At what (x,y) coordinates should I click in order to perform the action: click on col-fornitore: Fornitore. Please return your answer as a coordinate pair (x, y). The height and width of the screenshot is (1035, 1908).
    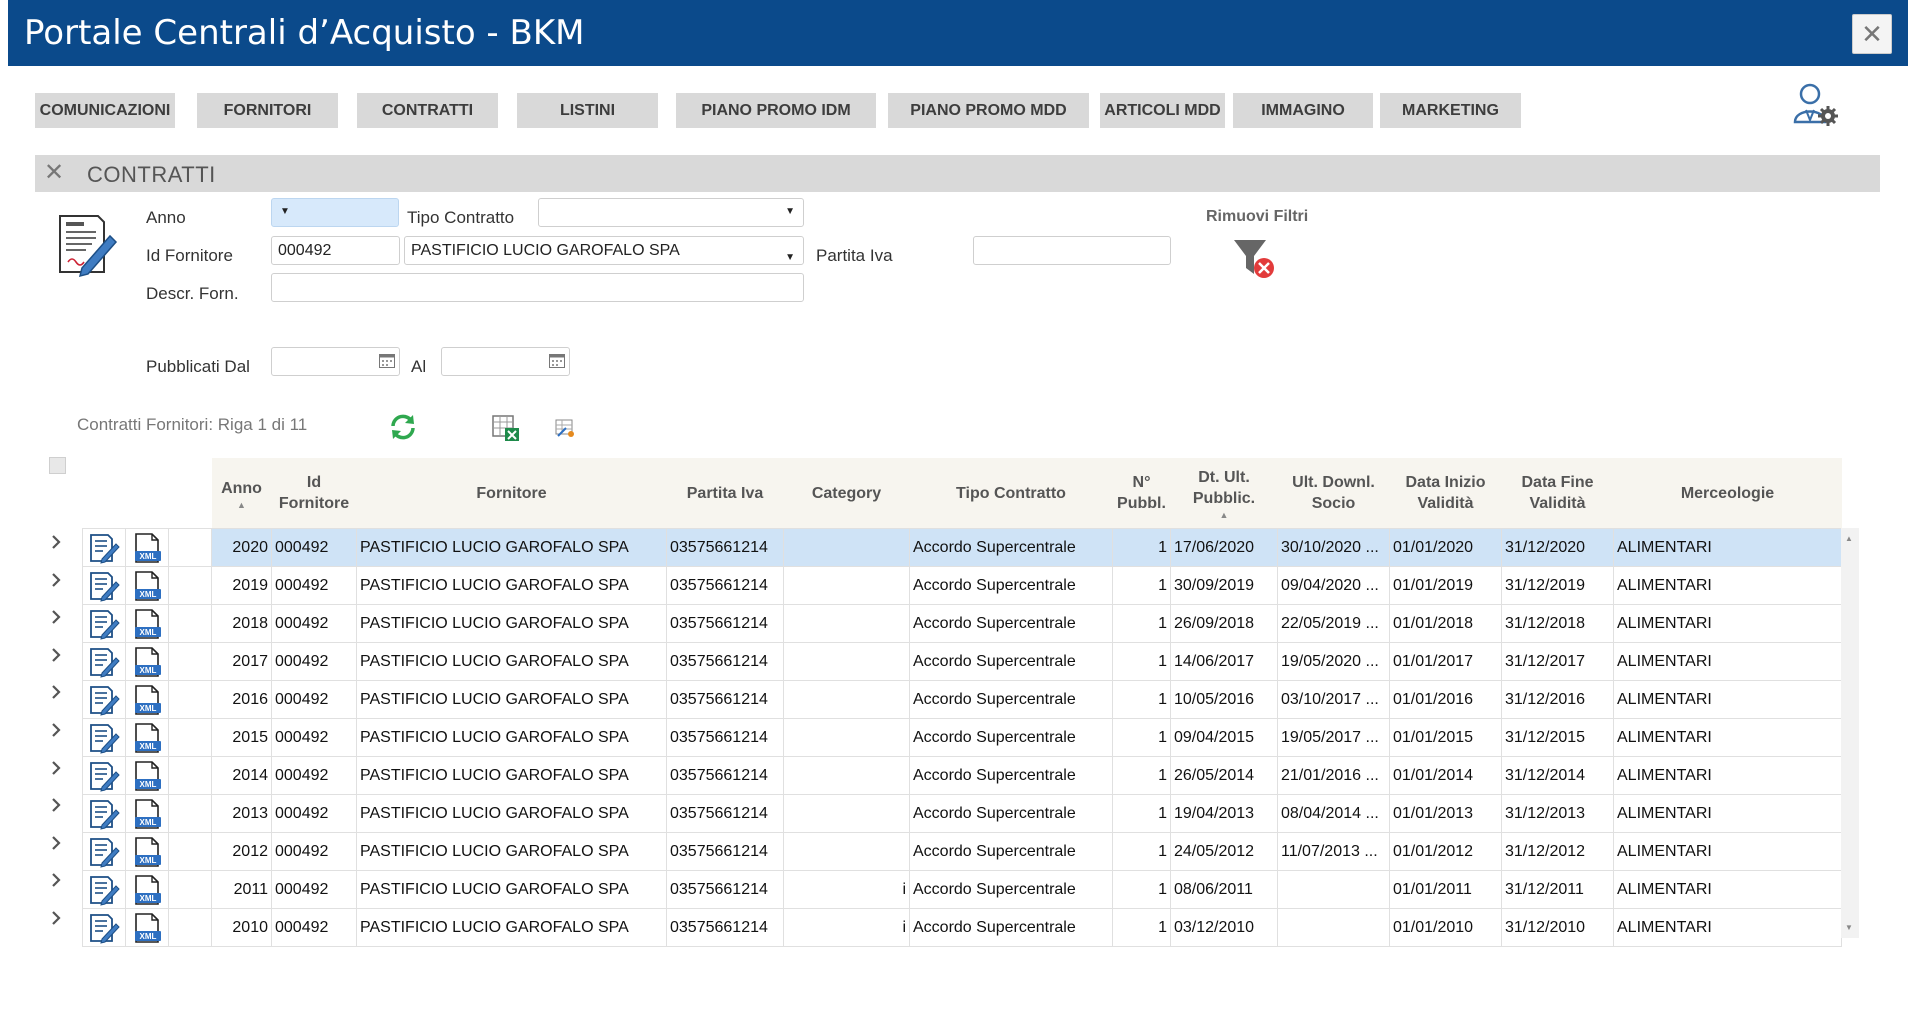
    Looking at the image, I should click on (511, 493).